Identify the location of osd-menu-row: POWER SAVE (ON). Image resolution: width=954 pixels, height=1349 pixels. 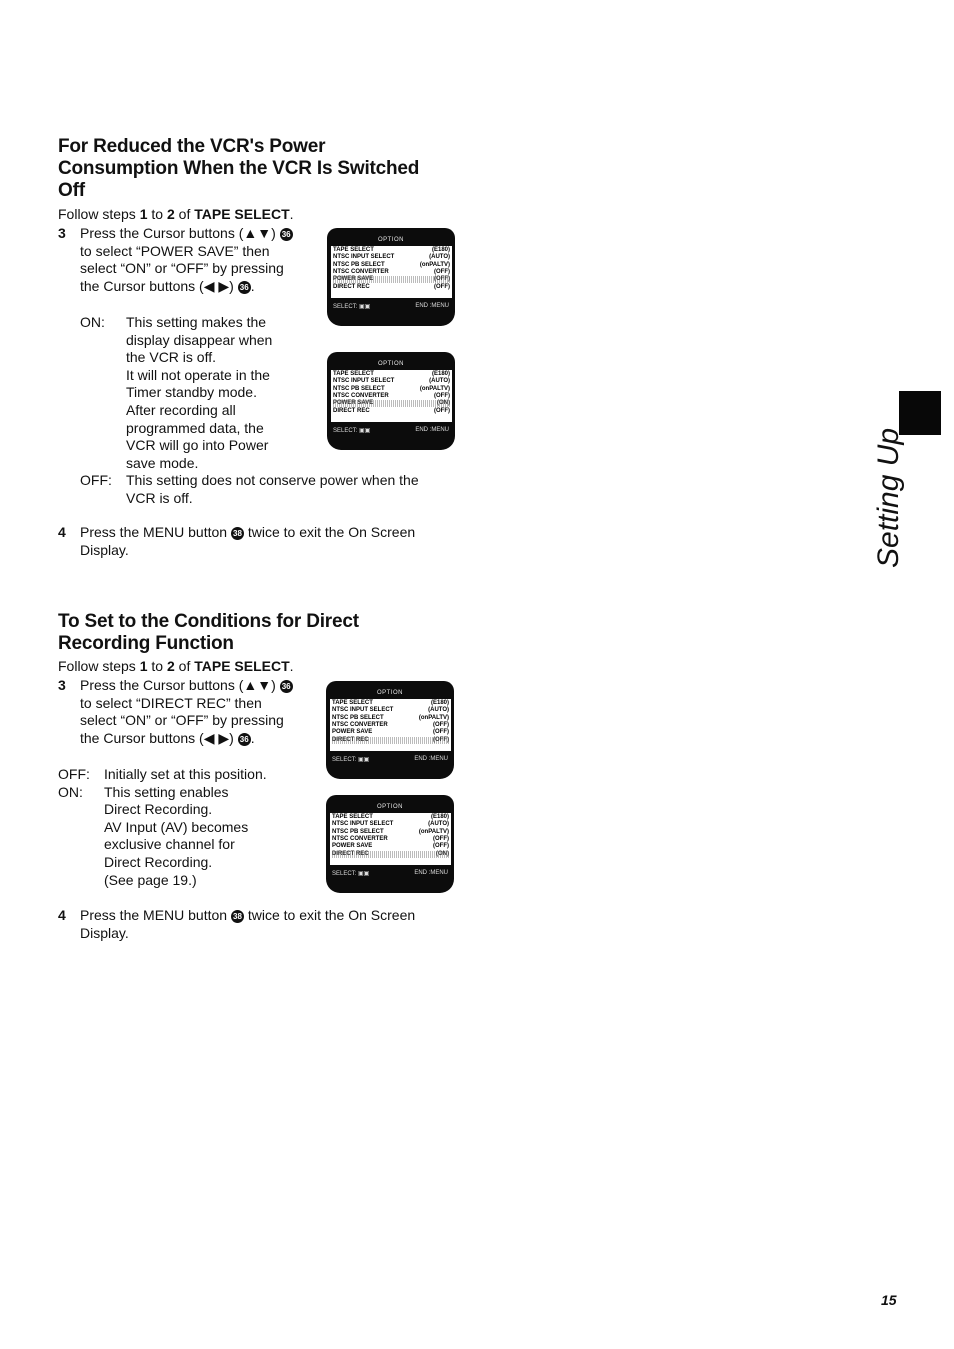
(391, 404).